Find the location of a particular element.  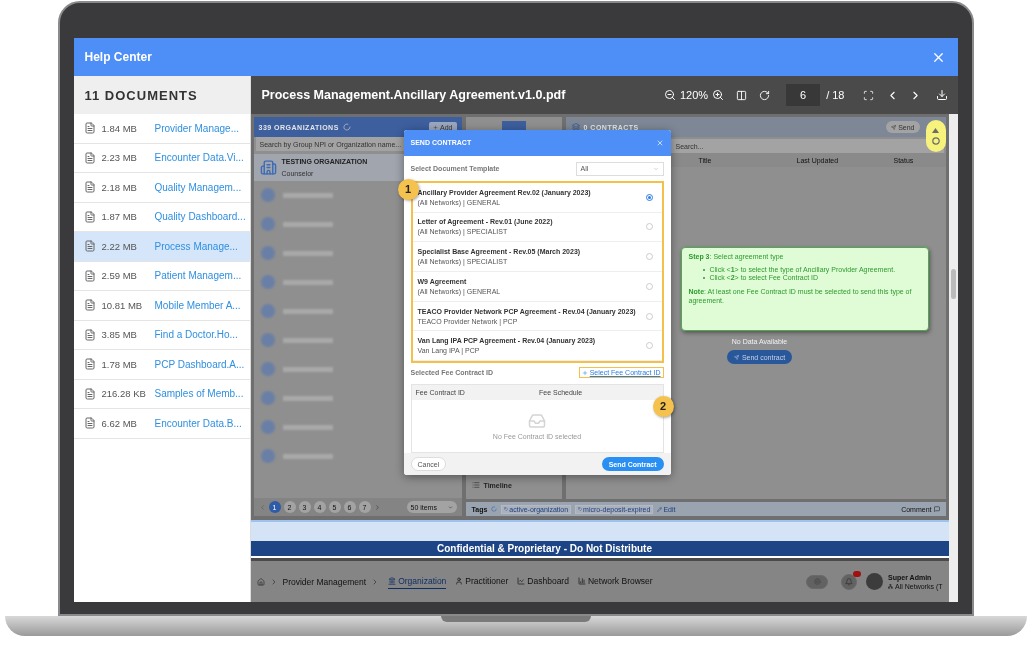

zoom-out-icon is located at coordinates (670, 95).